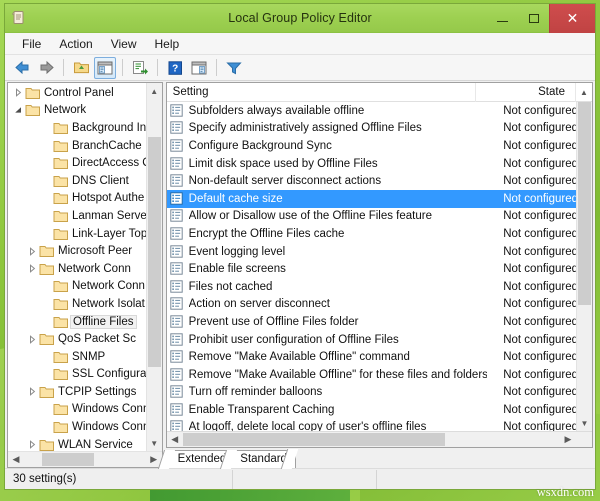 This screenshot has height=501, width=600. Describe the element at coordinates (584, 203) in the screenshot. I see `settings-scroll-thumb` at that location.